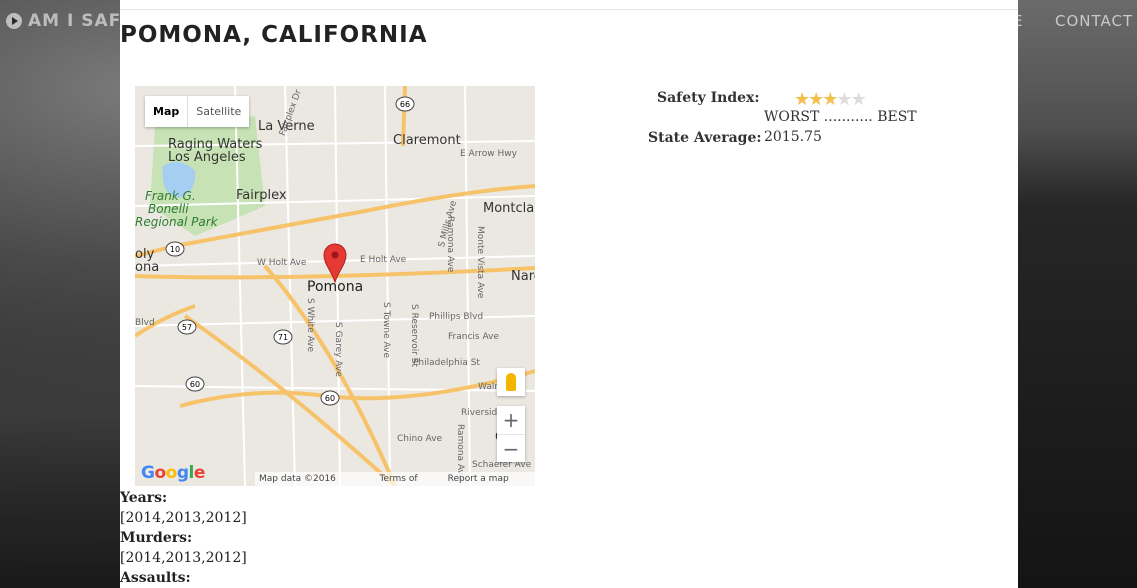 The image size is (1137, 588). I want to click on highway-shield-number: 57, so click(187, 327).